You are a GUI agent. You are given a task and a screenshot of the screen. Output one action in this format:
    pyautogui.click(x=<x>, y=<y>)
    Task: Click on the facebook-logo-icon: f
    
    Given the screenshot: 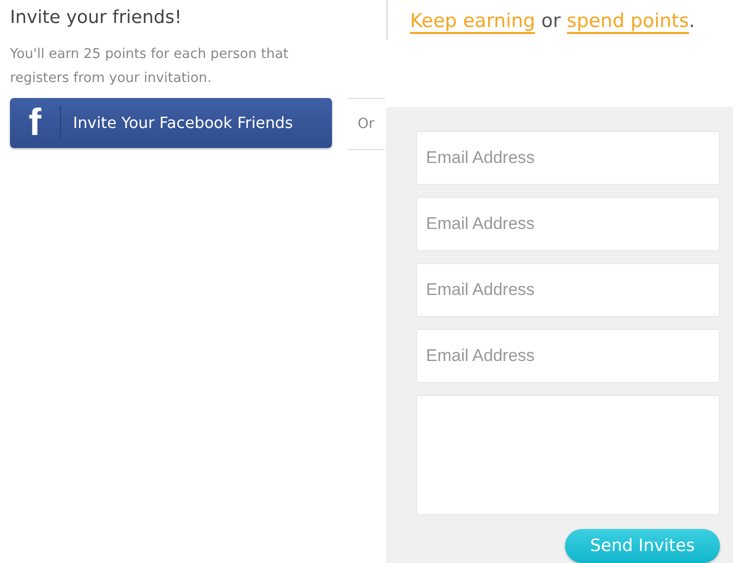 What is the action you would take?
    pyautogui.click(x=35, y=123)
    